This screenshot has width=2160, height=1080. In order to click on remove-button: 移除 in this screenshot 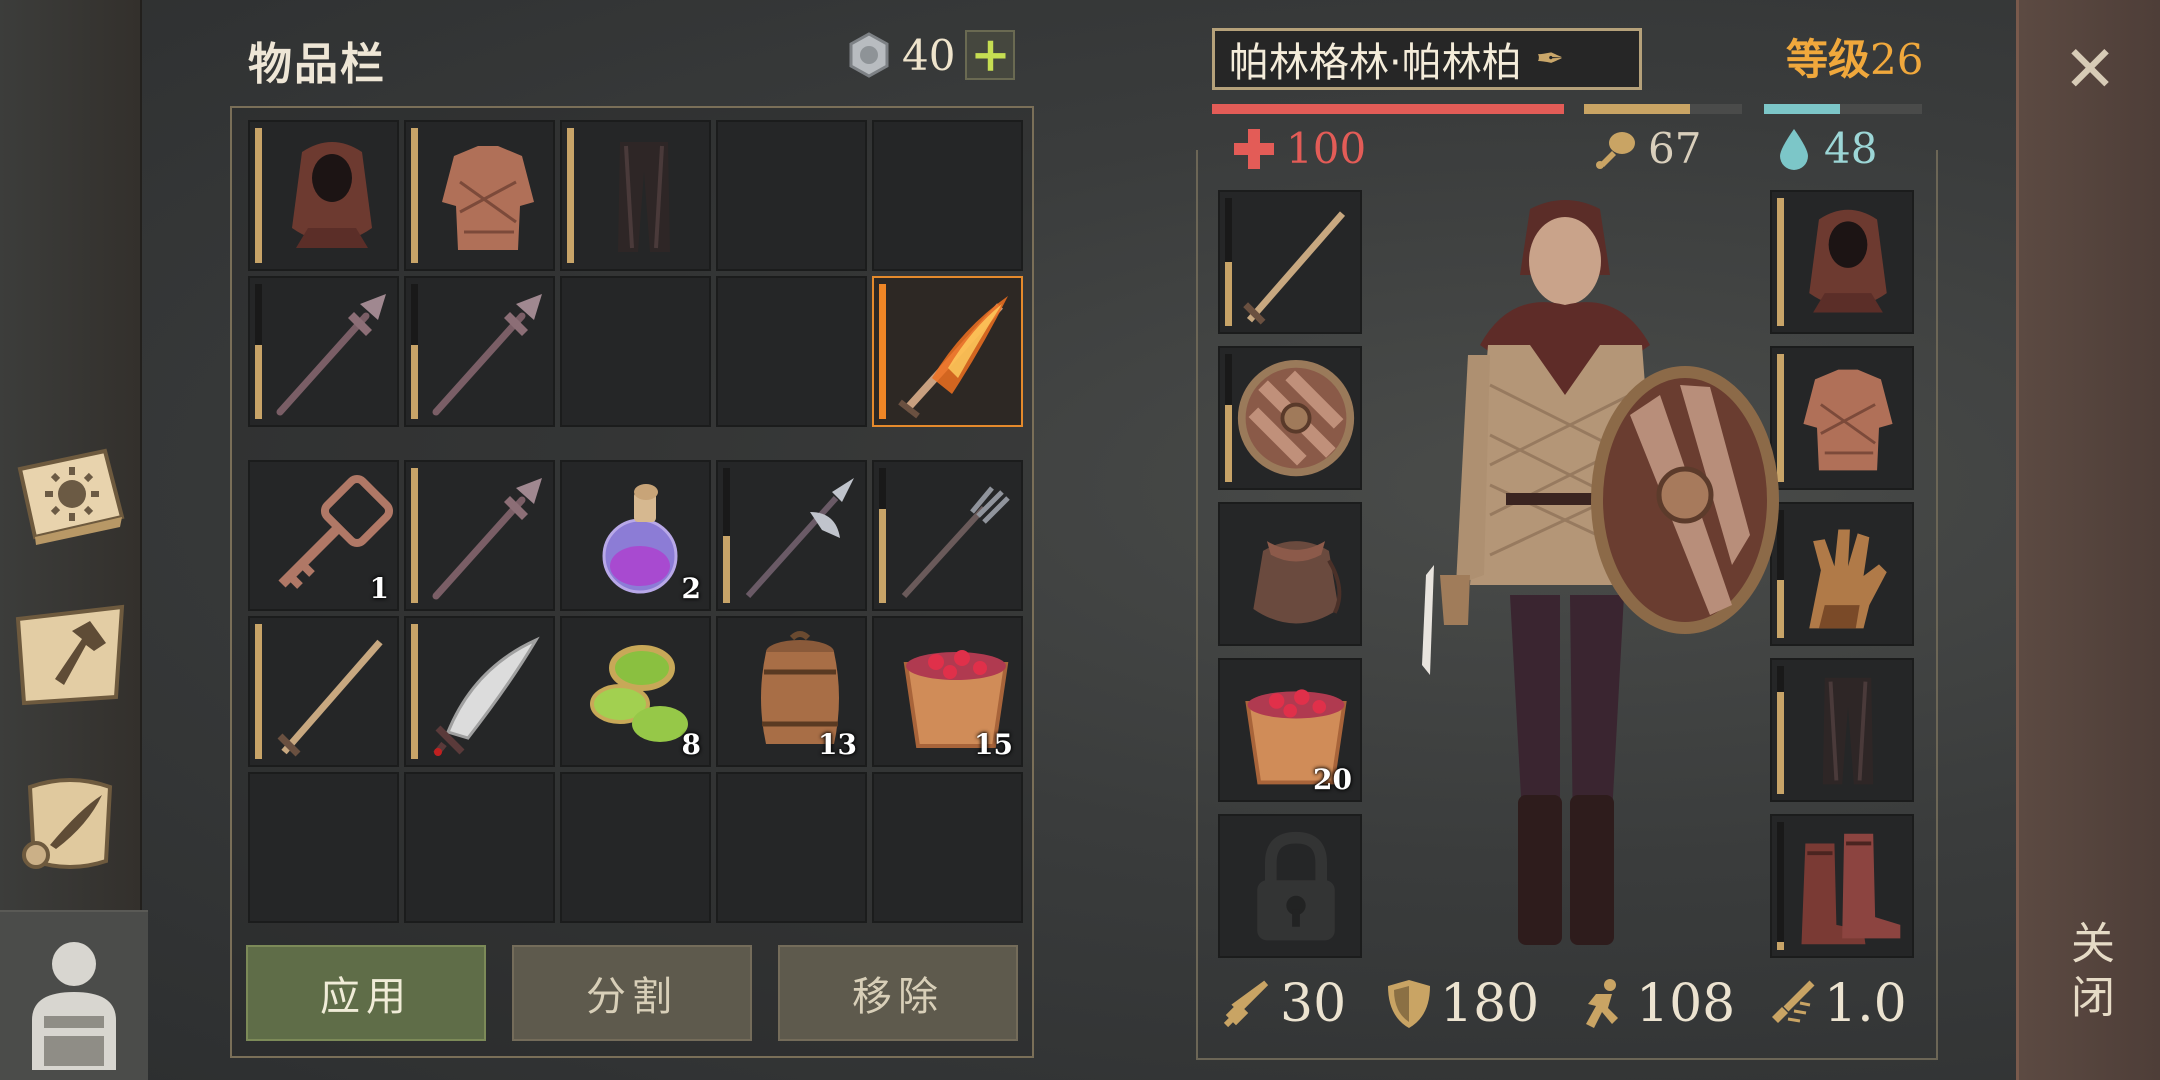, I will do `click(898, 993)`.